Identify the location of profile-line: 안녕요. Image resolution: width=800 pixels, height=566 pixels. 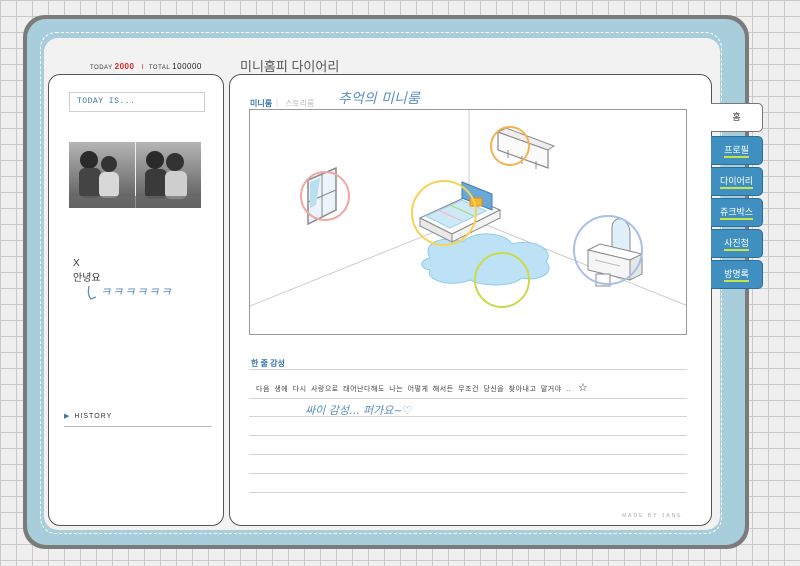
(87, 278).